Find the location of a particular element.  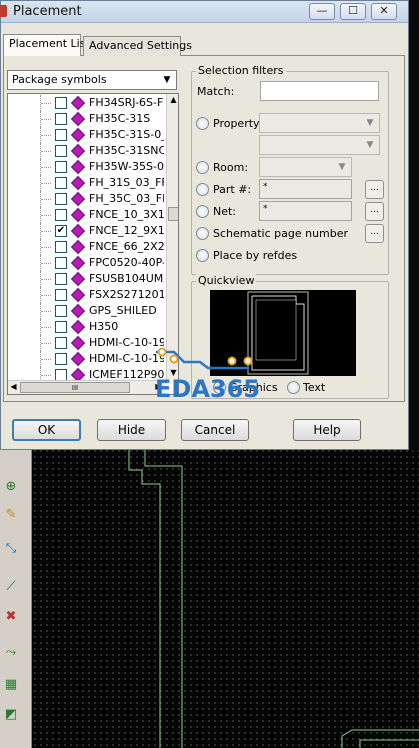

list-item: FPC0520-40P-F is located at coordinates (86, 263).